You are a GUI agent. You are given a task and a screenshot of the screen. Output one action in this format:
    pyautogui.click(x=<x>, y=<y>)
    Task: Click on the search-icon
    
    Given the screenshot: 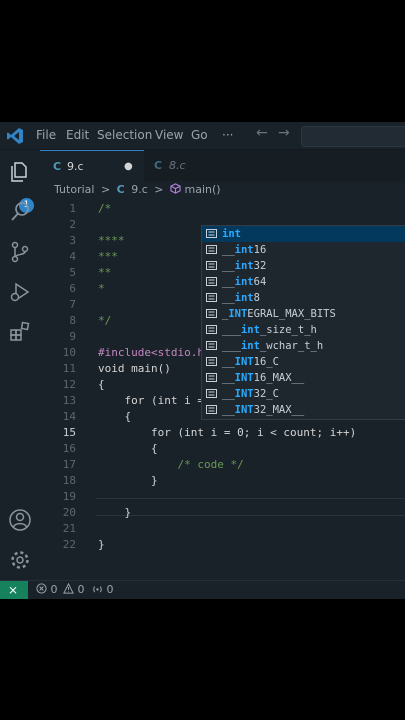 What is the action you would take?
    pyautogui.click(x=20, y=212)
    